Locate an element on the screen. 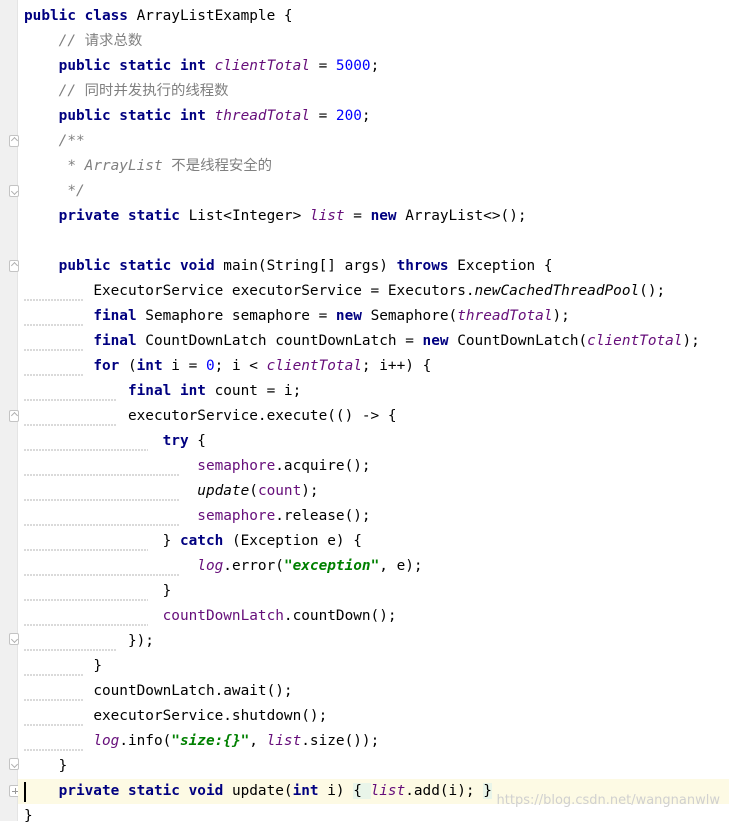 This screenshot has height=829, width=729. code-line: */ is located at coordinates (376, 191).